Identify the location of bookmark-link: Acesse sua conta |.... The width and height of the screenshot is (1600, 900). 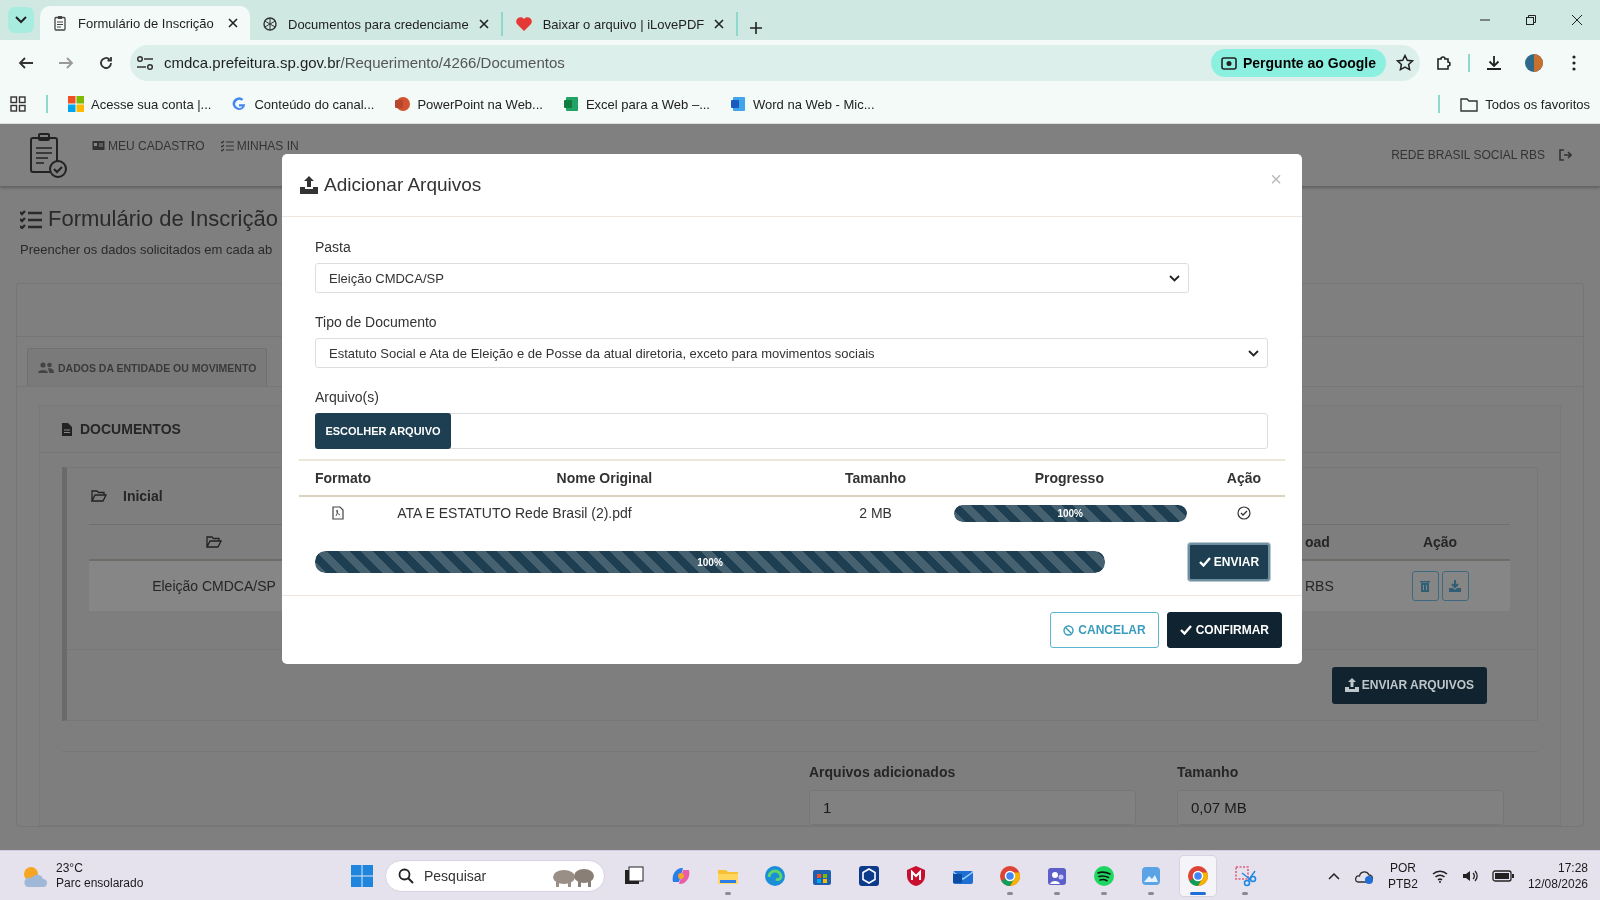
(140, 104).